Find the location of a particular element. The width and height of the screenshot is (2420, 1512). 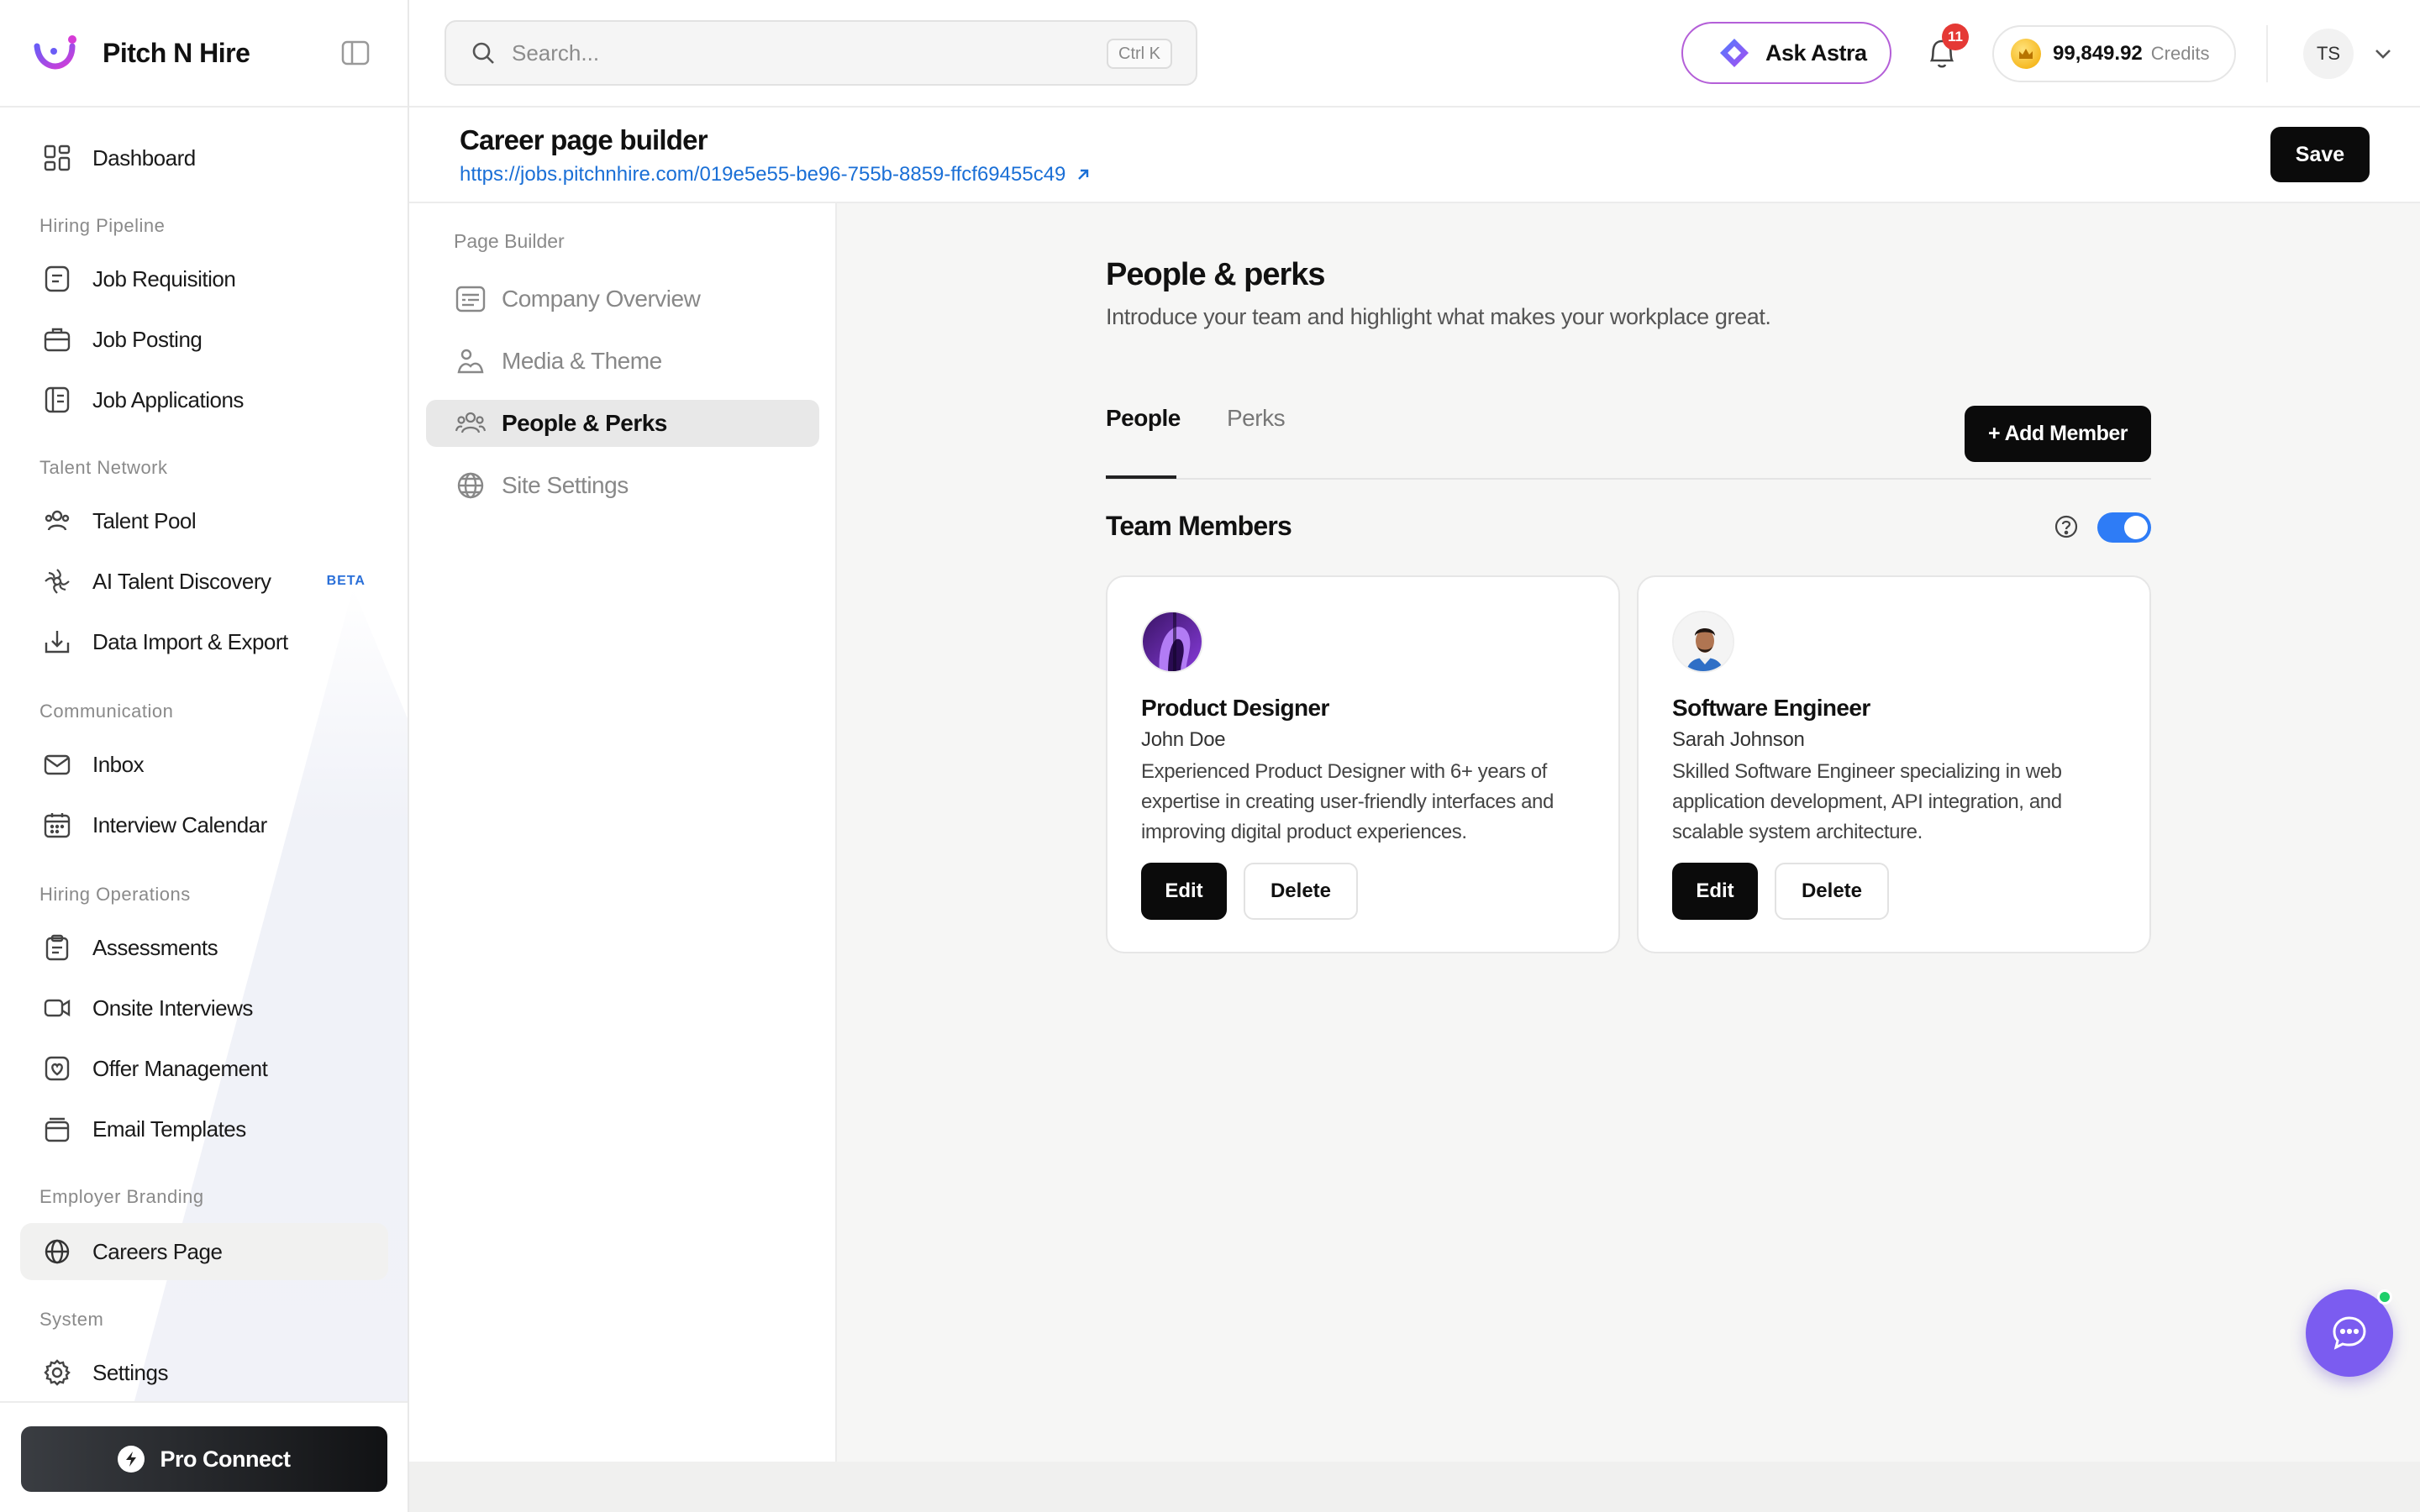

sidebar-item-label: Onsite Interviews is located at coordinates (172, 1008).